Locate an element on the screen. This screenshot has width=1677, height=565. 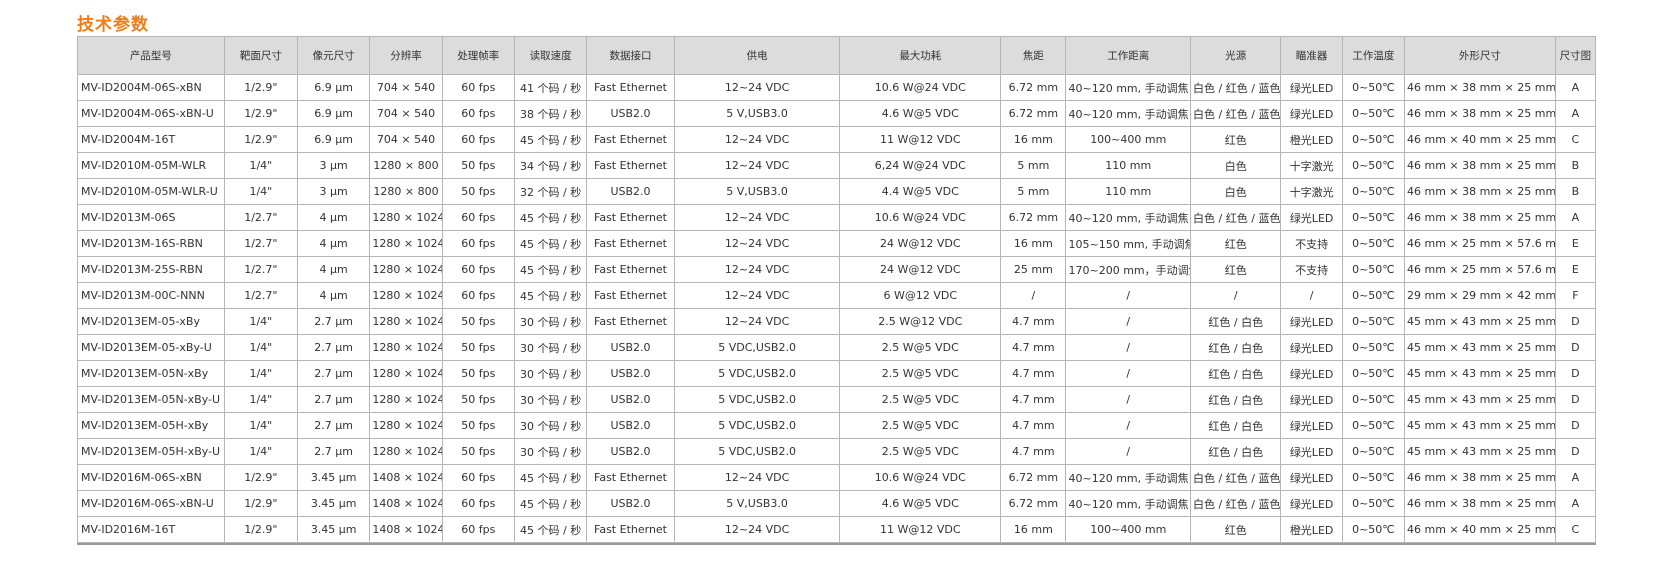
cell-drawing: A is located at coordinates (1575, 477).